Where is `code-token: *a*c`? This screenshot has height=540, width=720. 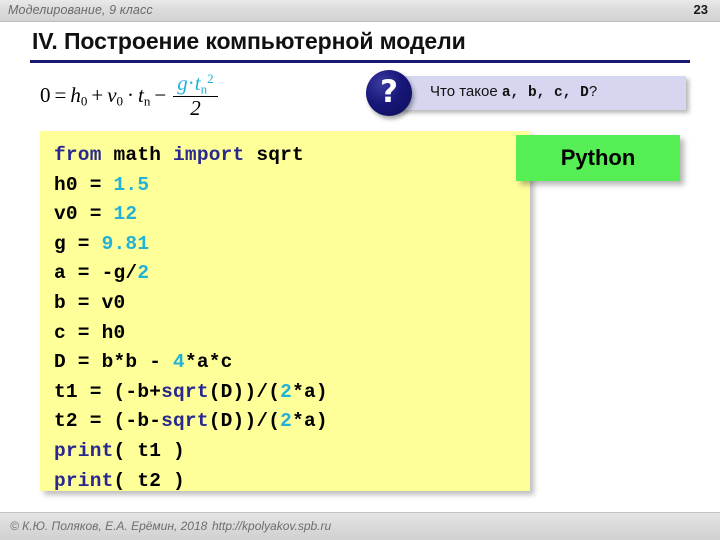 code-token: *a*c is located at coordinates (208, 362).